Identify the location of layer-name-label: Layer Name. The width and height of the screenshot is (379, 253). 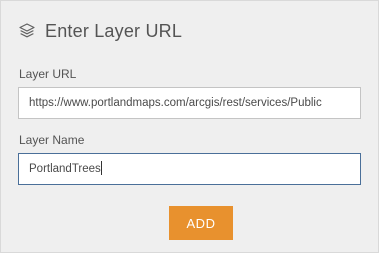
(52, 140).